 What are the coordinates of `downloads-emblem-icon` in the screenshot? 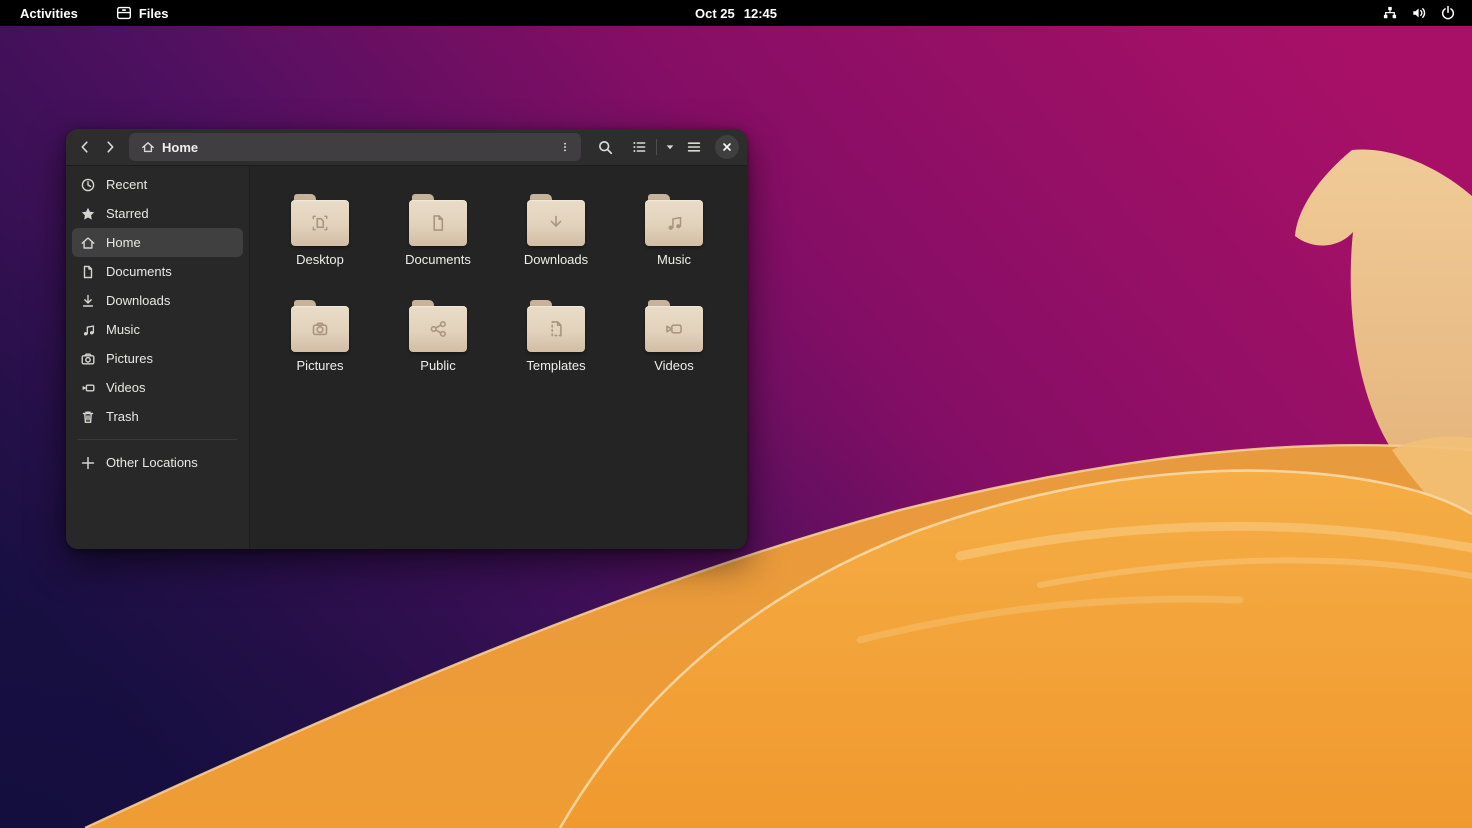 It's located at (556, 221).